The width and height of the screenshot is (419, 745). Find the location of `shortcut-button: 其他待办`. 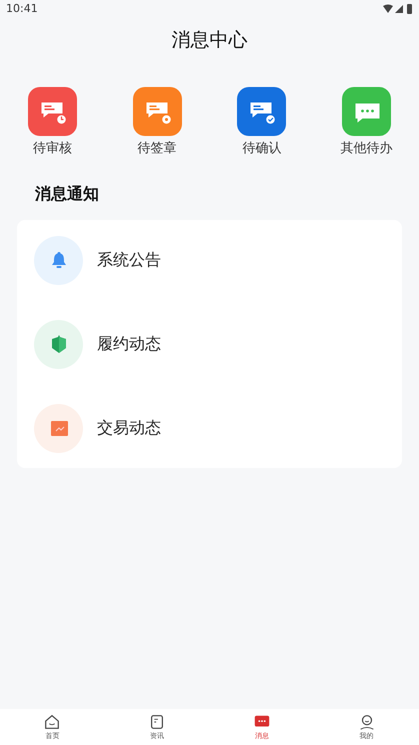

shortcut-button: 其他待办 is located at coordinates (367, 122).